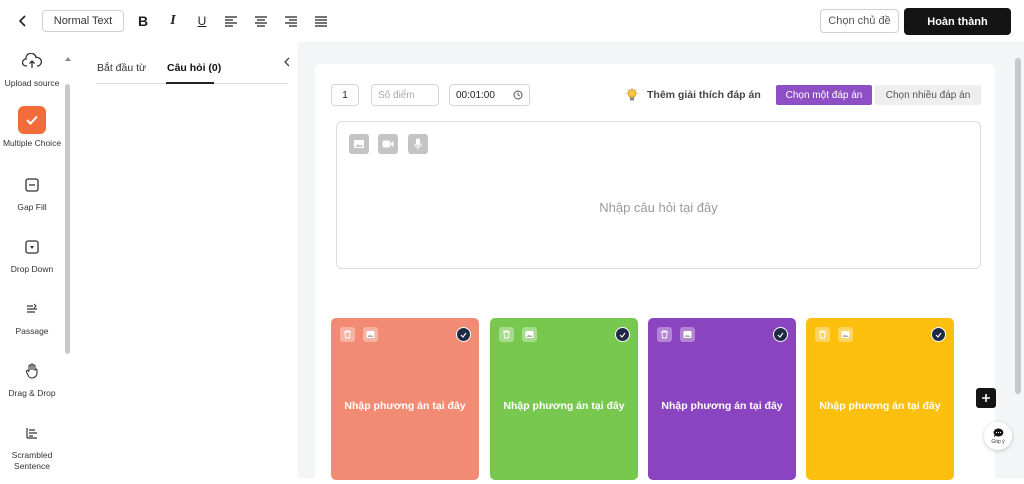  I want to click on align-left-icon, so click(231, 21).